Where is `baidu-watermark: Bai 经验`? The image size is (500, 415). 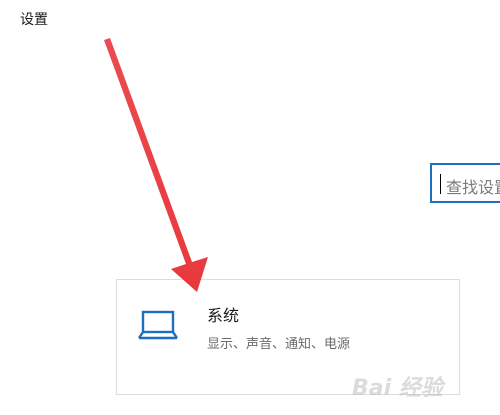 baidu-watermark: Bai 经验 is located at coordinates (422, 388).